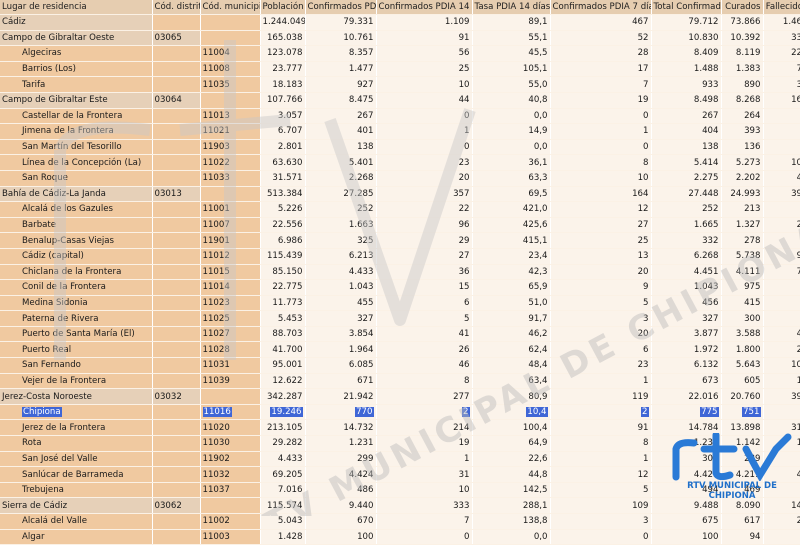 The image size is (800, 545). What do you see at coordinates (511, 256) in the screenshot?
I see `table-cell: 23,4` at bounding box center [511, 256].